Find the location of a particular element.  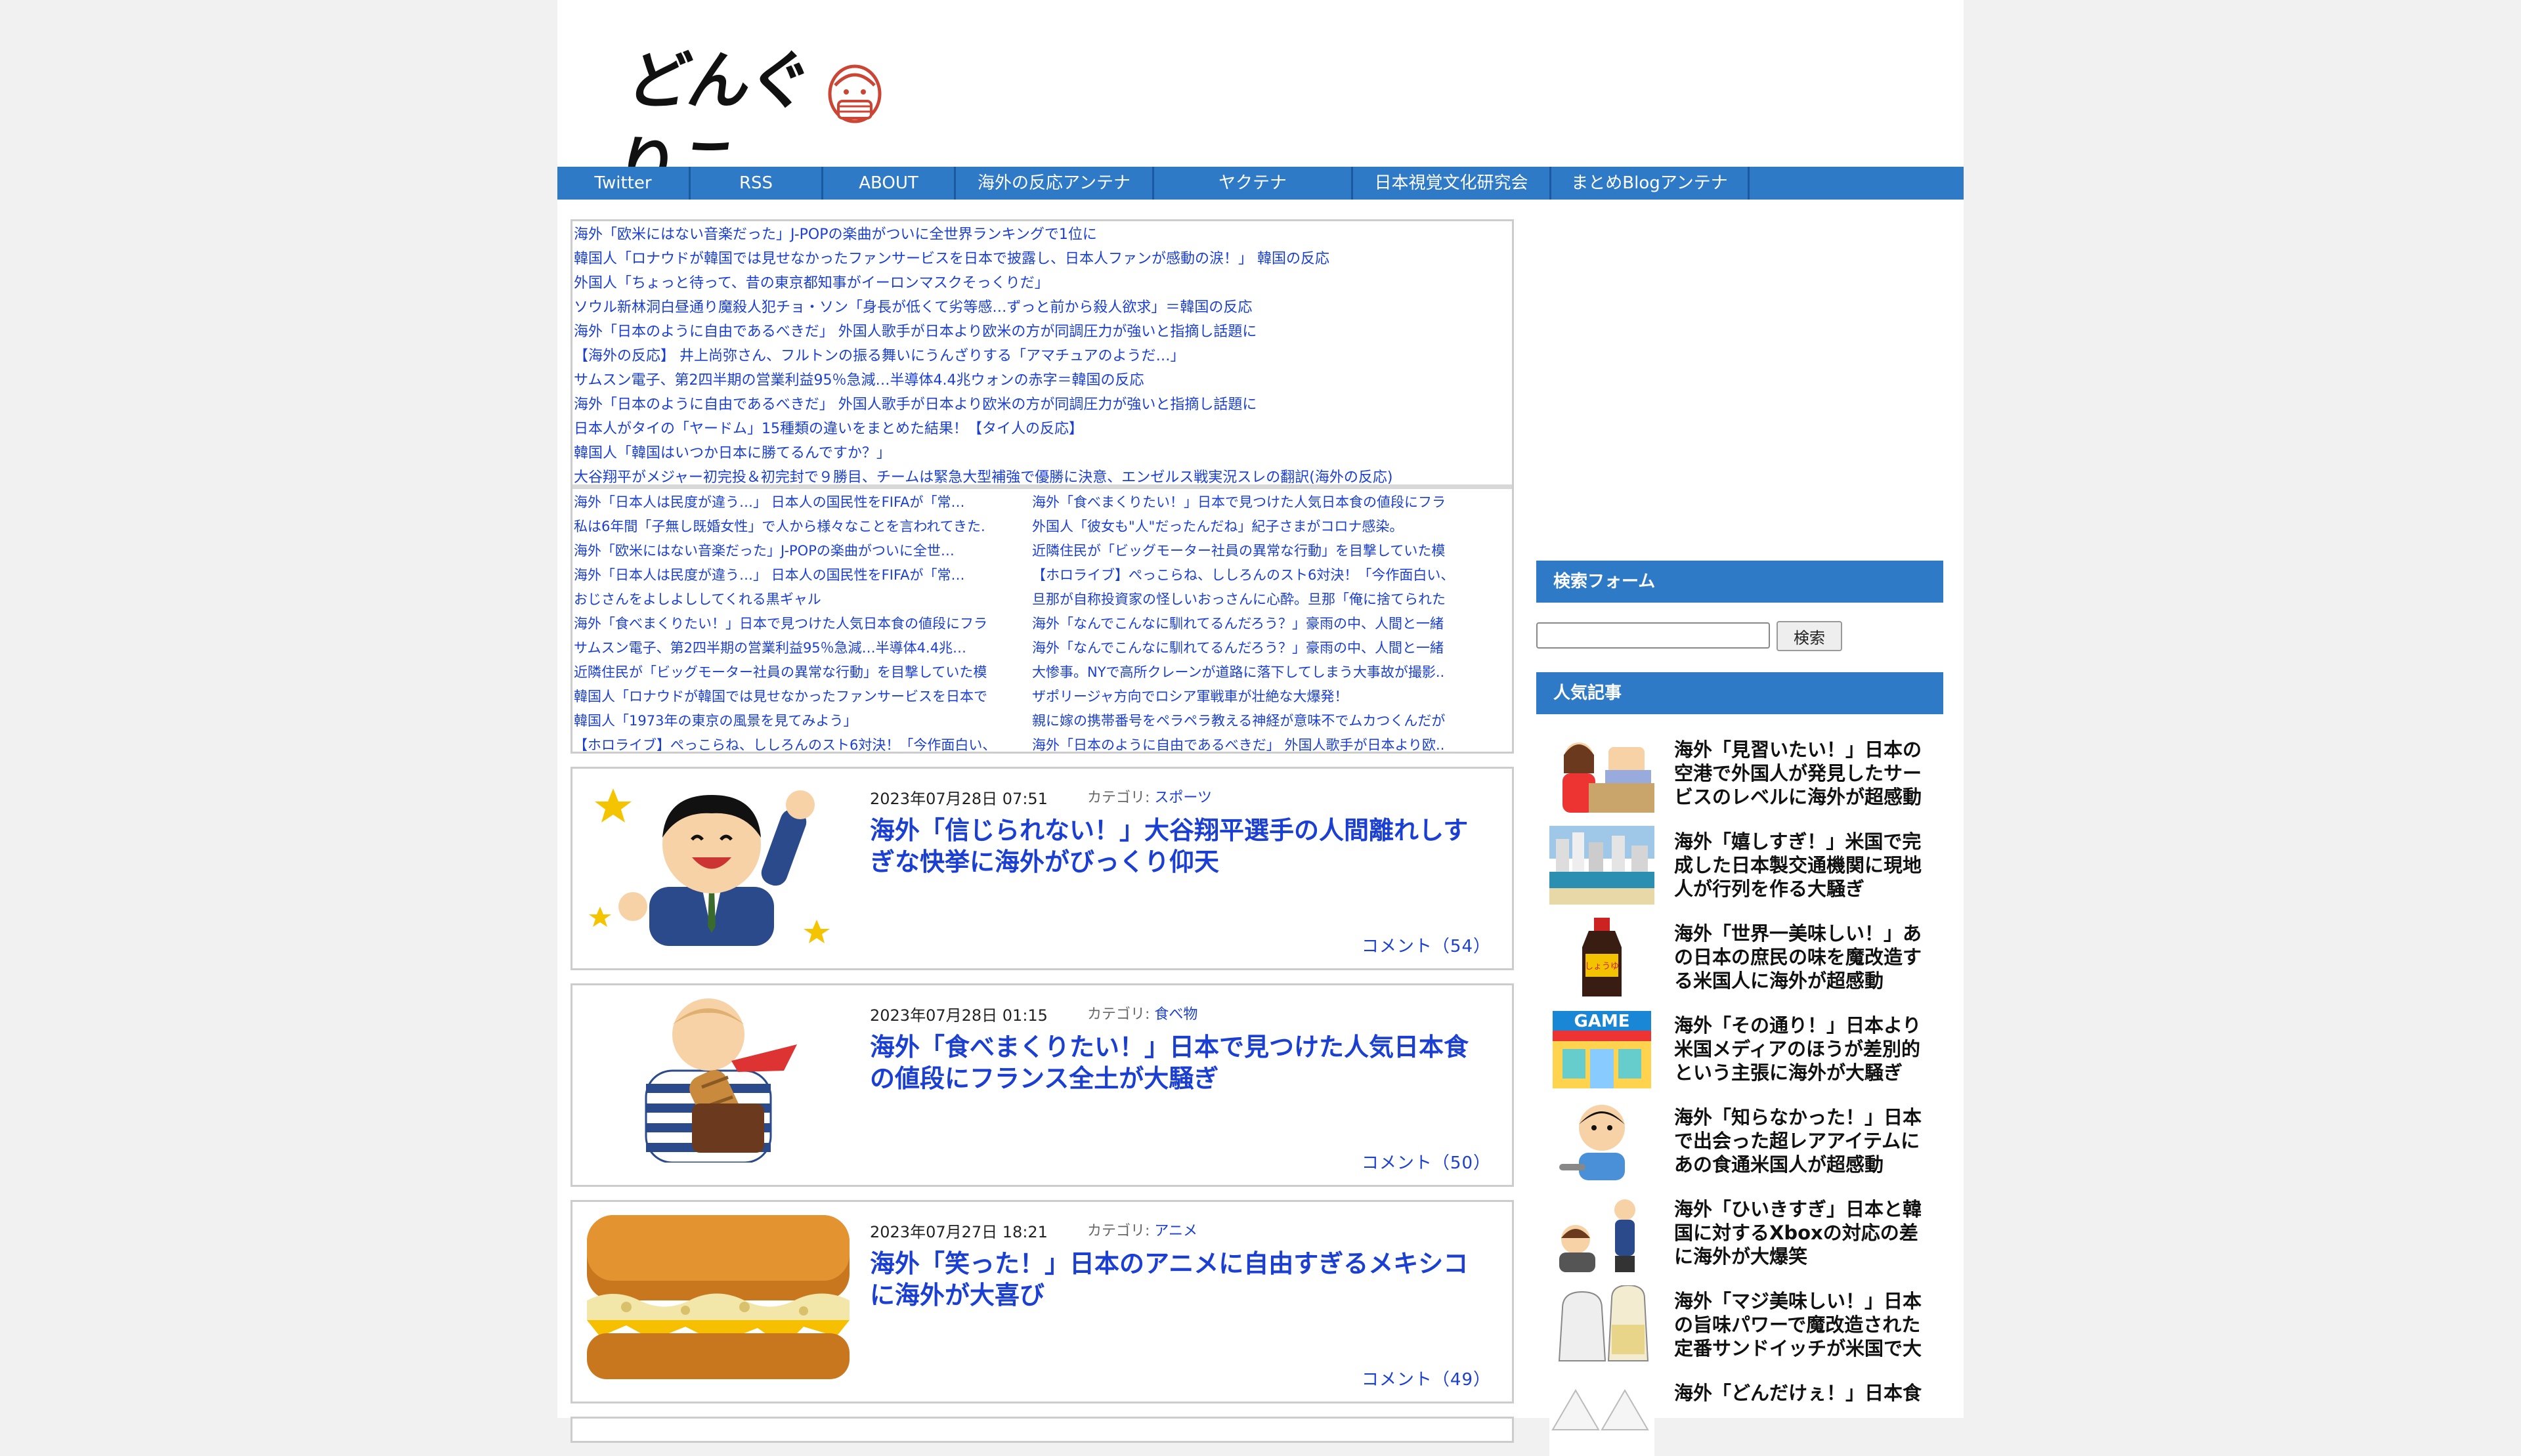

salt-shakers-icon is located at coordinates (1601, 1324).